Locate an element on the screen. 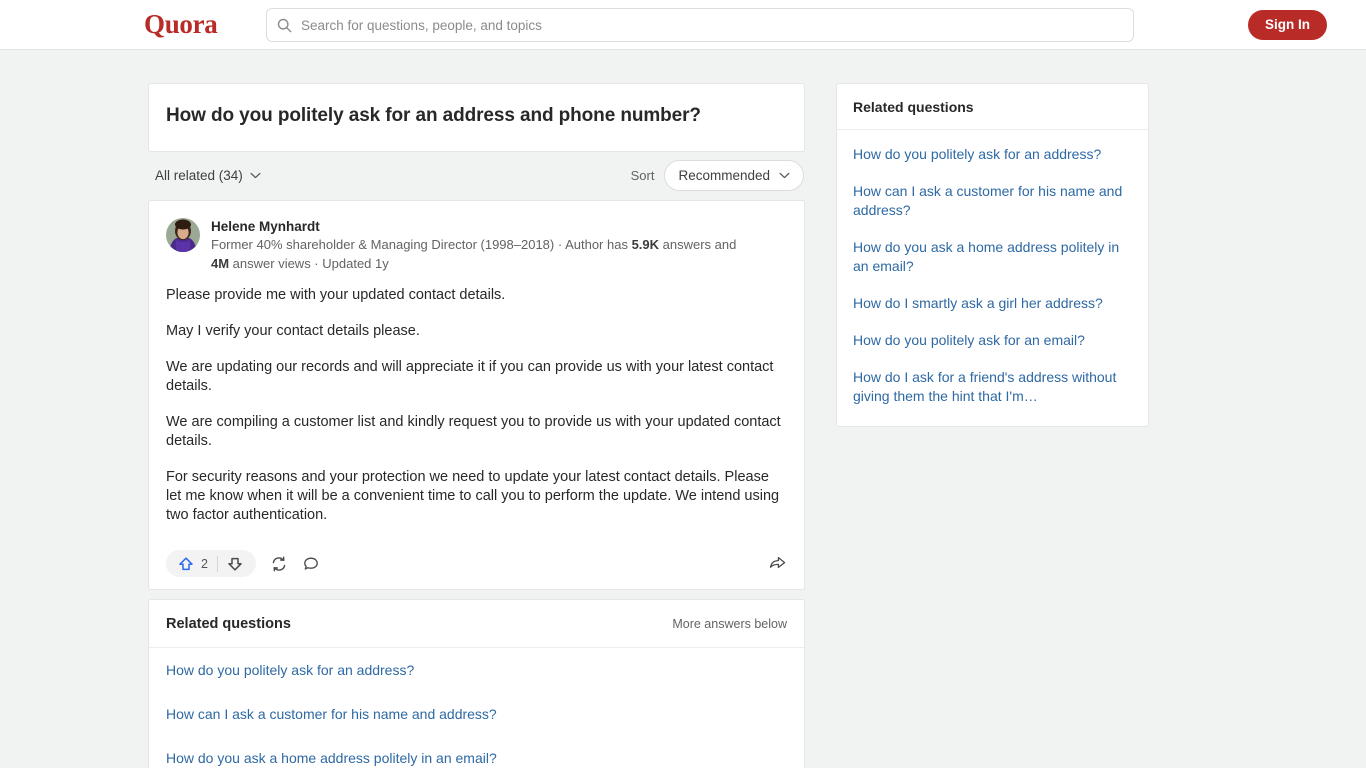 This screenshot has height=768, width=1366. upvote-count: 2 is located at coordinates (204, 563).